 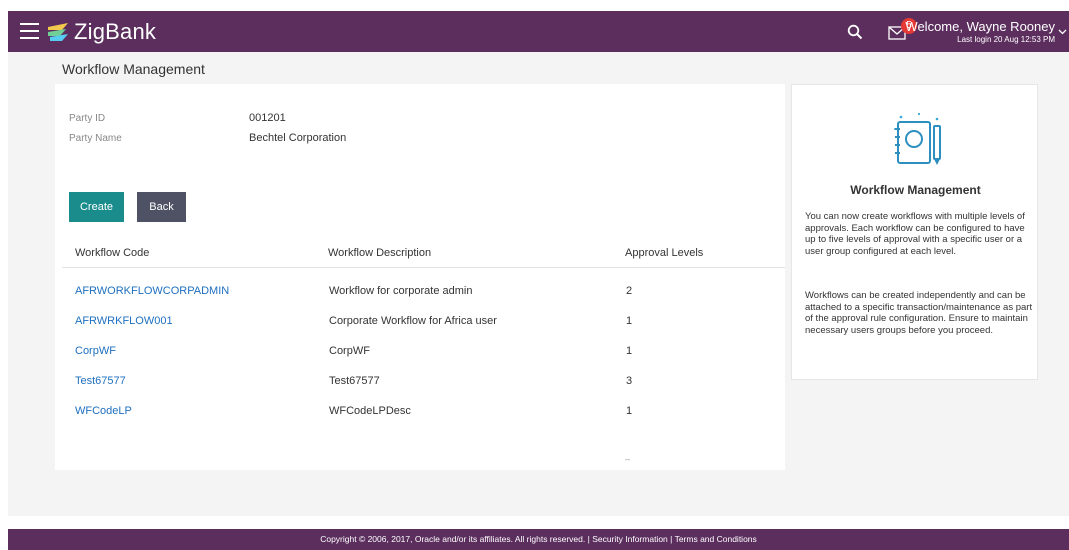 What do you see at coordinates (1006, 39) in the screenshot?
I see `last-login-text: Last login 20 Aug 12:53 PM` at bounding box center [1006, 39].